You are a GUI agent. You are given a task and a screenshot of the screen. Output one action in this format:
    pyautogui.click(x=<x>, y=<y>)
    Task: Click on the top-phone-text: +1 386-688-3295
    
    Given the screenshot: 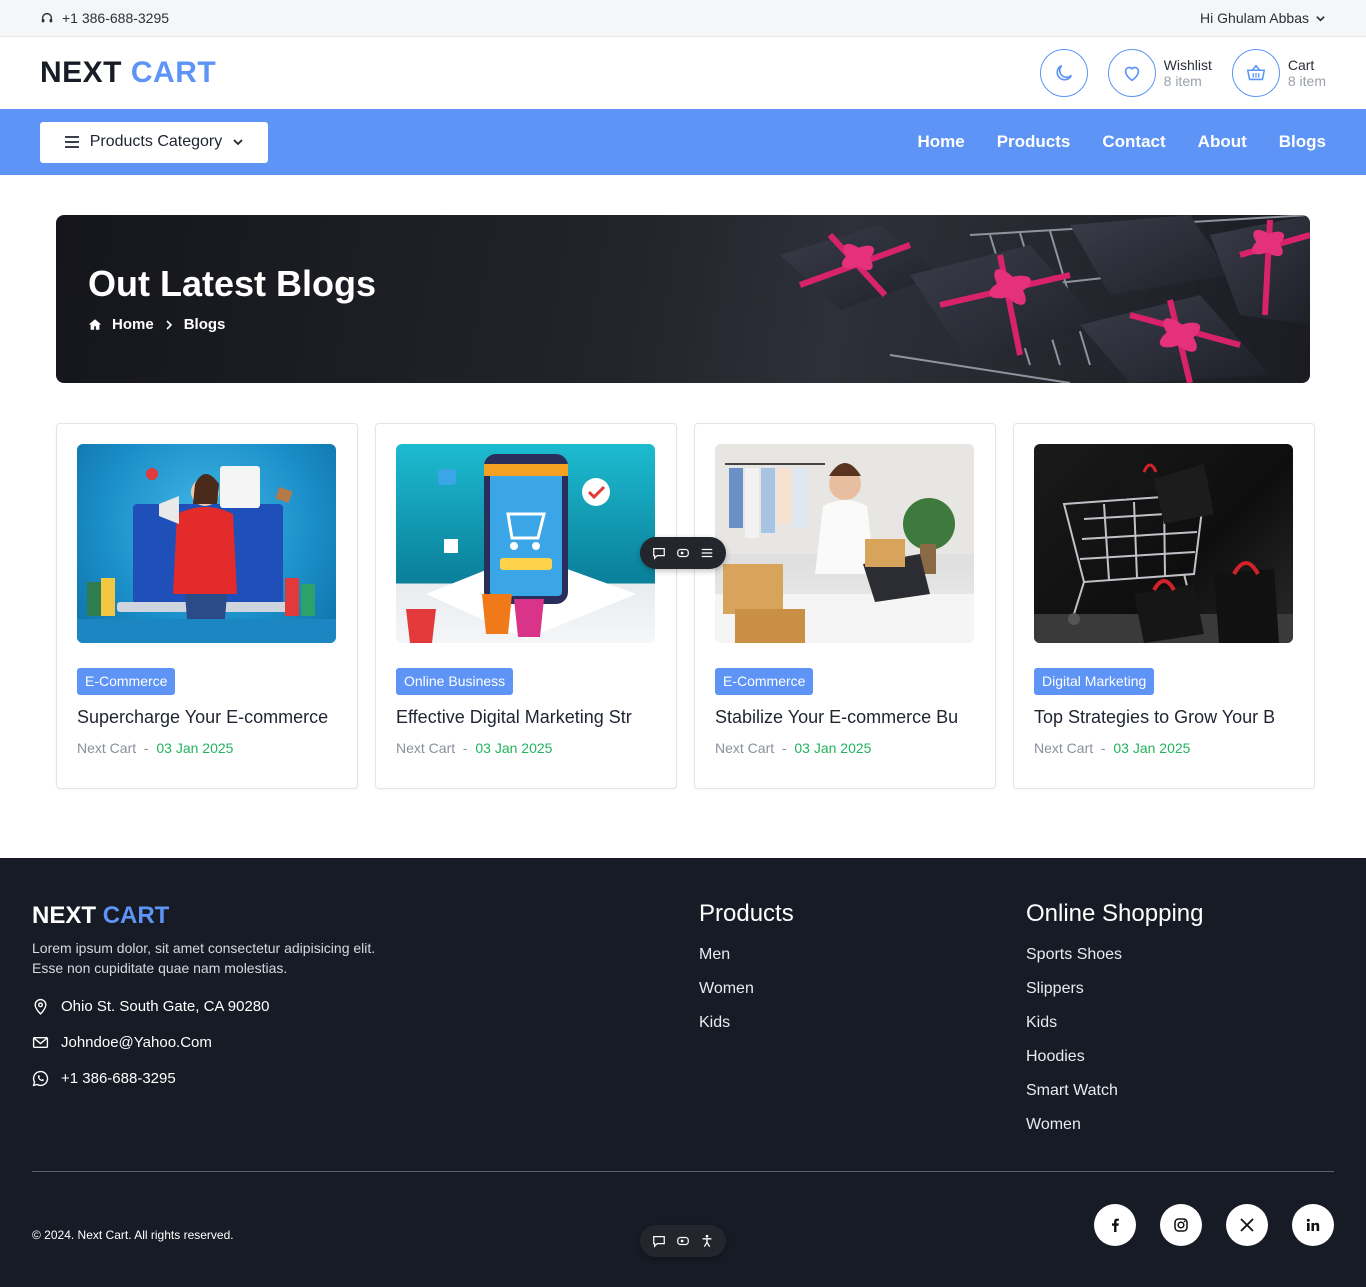 What is the action you would take?
    pyautogui.click(x=116, y=18)
    